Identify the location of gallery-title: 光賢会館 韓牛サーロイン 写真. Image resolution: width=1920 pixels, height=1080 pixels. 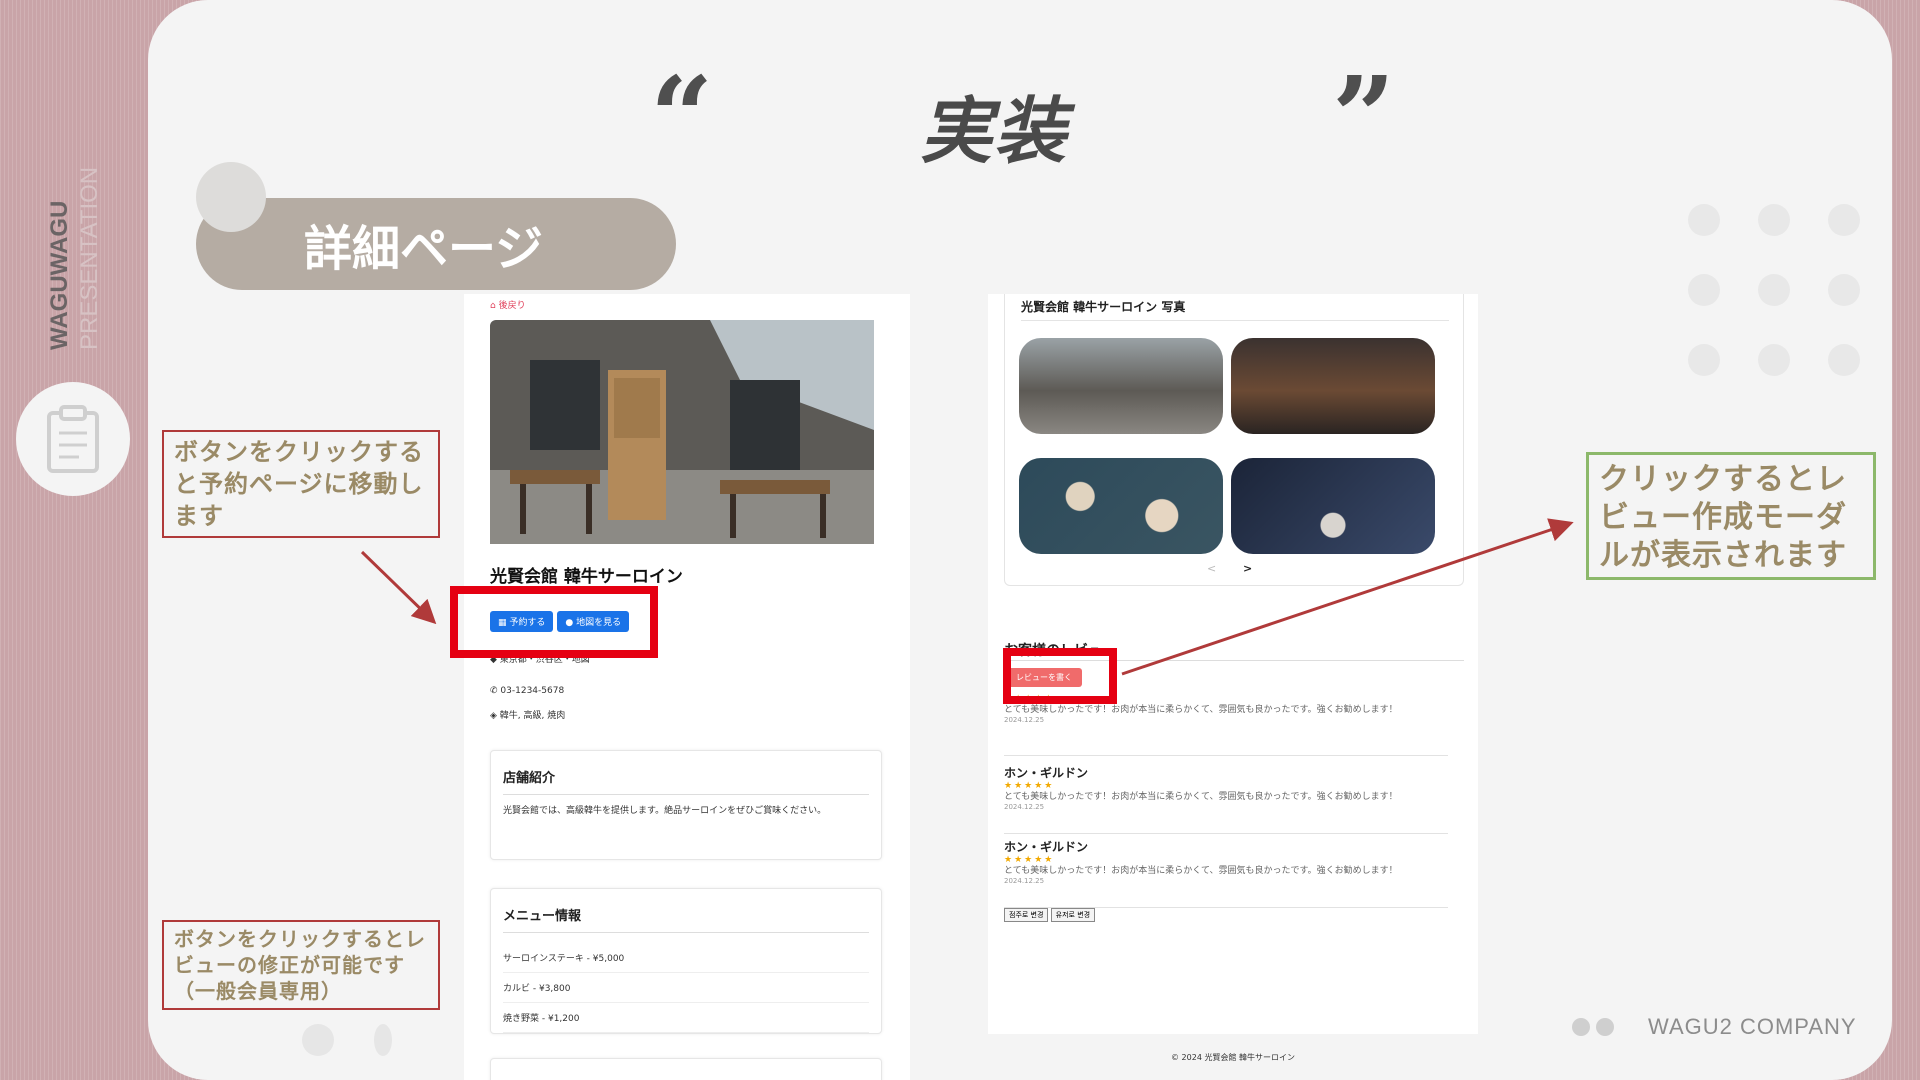
(1103, 307).